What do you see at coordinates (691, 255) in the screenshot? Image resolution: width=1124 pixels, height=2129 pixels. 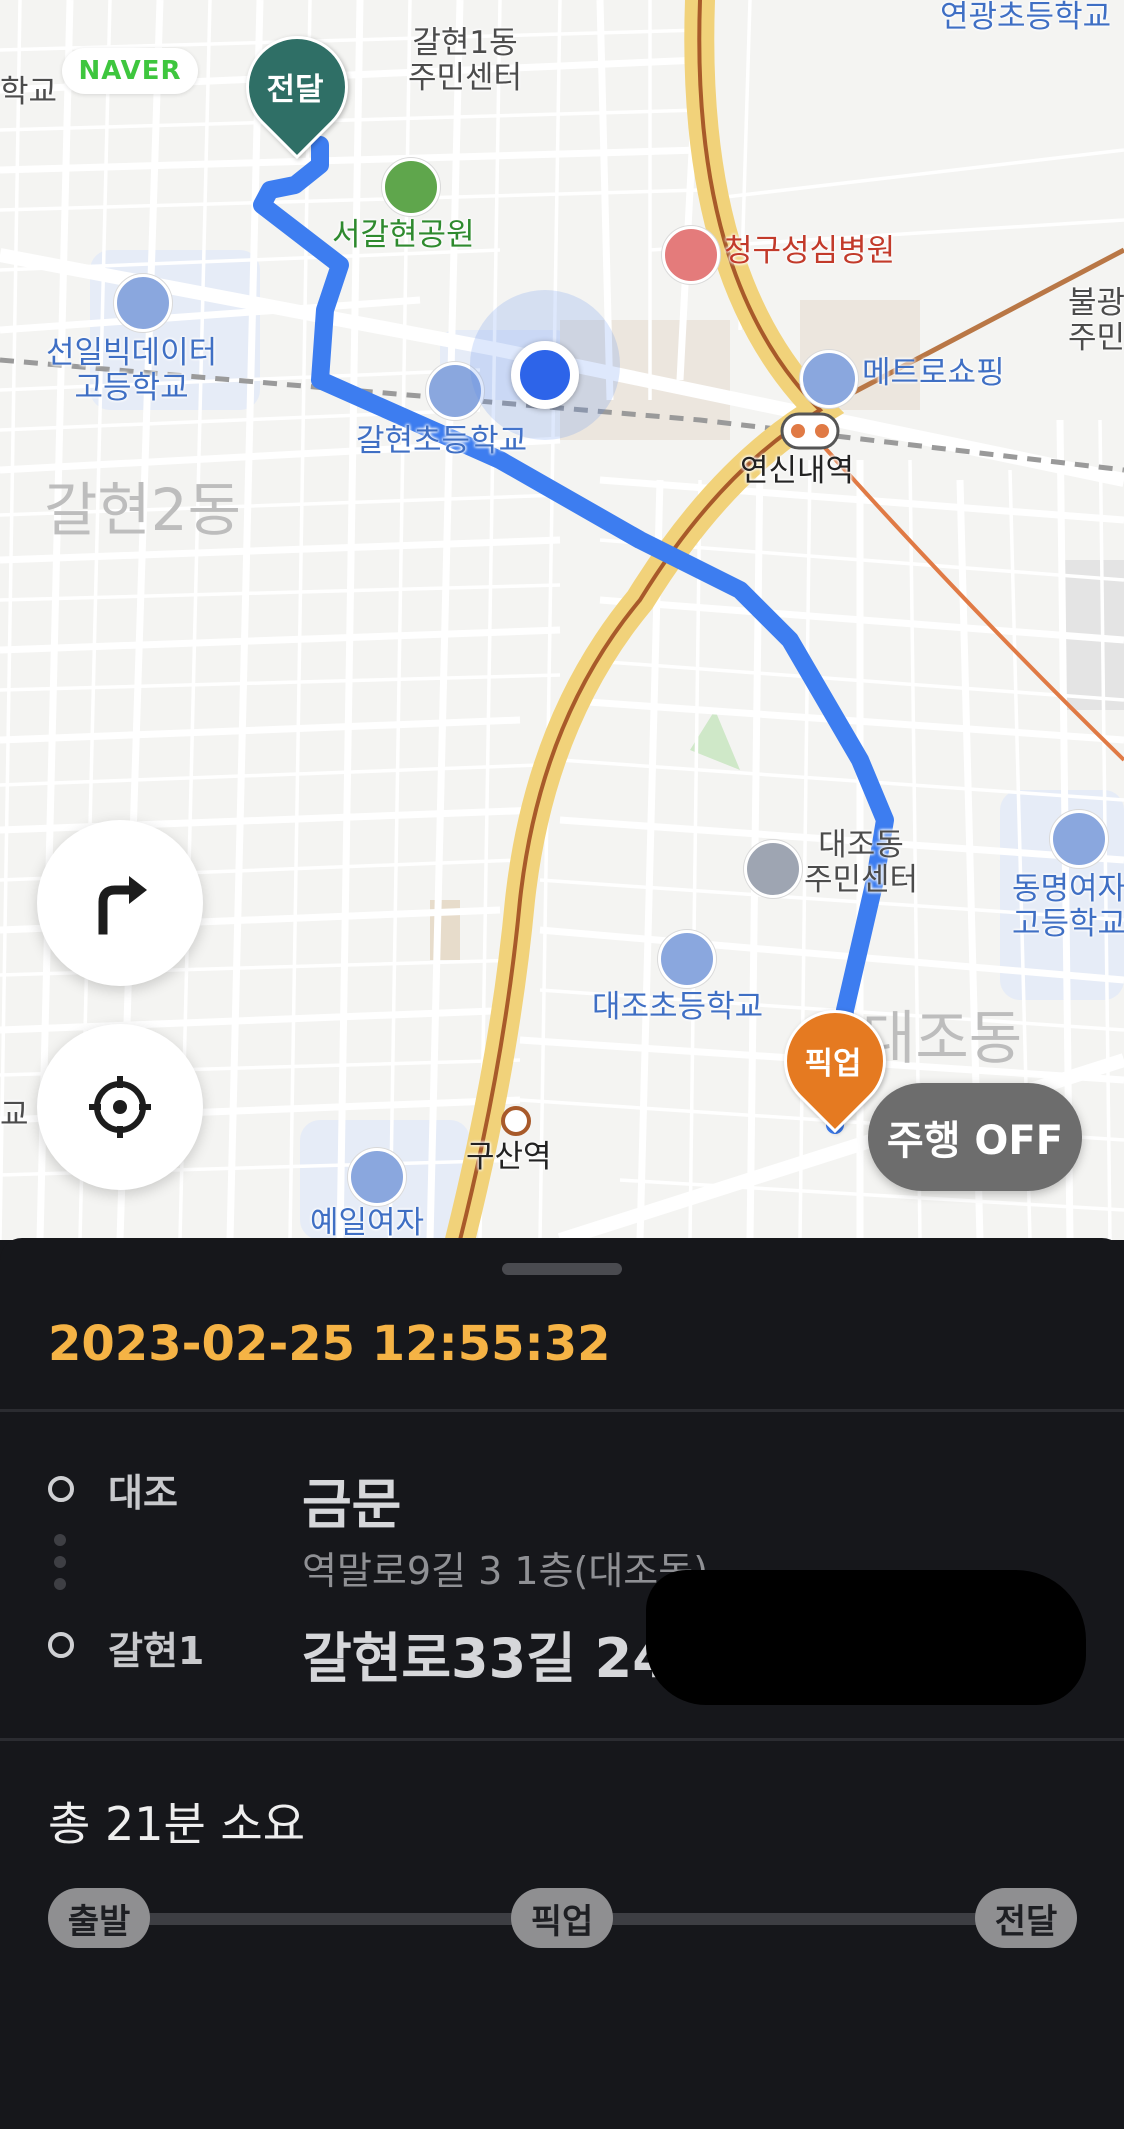 I see `hospital-icon` at bounding box center [691, 255].